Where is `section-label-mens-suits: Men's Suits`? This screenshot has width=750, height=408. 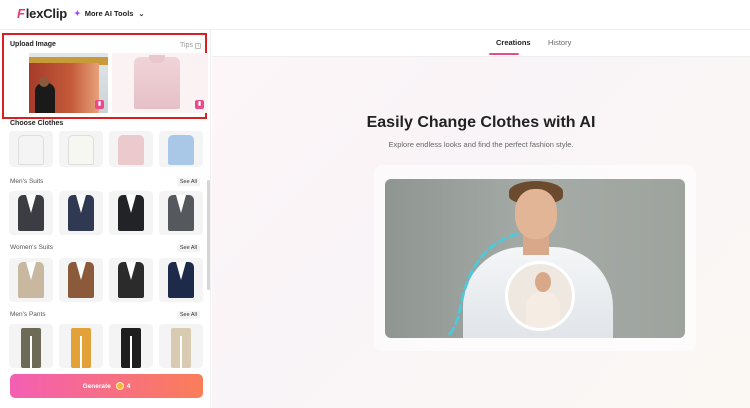
section-label-mens-suits: Men's Suits is located at coordinates (27, 181).